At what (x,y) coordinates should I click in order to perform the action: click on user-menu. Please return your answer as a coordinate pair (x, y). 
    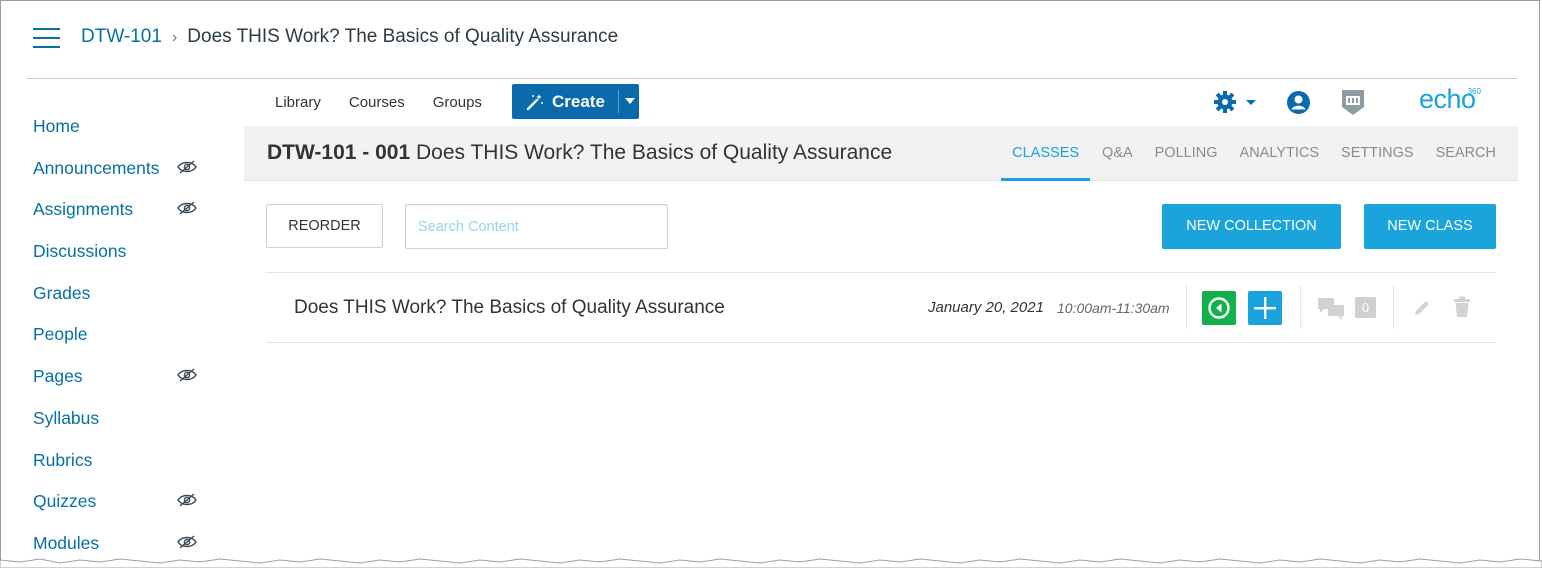
    Looking at the image, I should click on (1298, 105).